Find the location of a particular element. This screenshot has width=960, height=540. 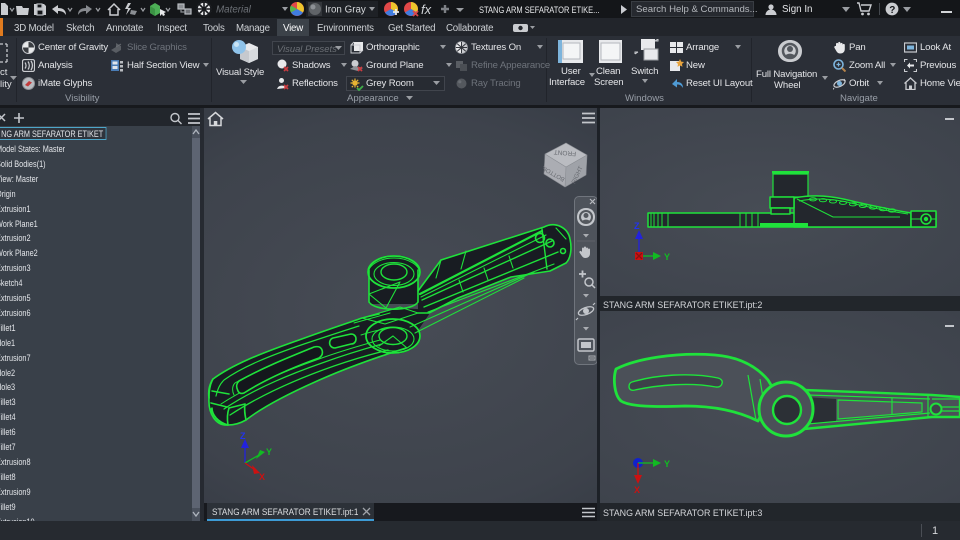

svg-text: Material is located at coordinates (234, 10).